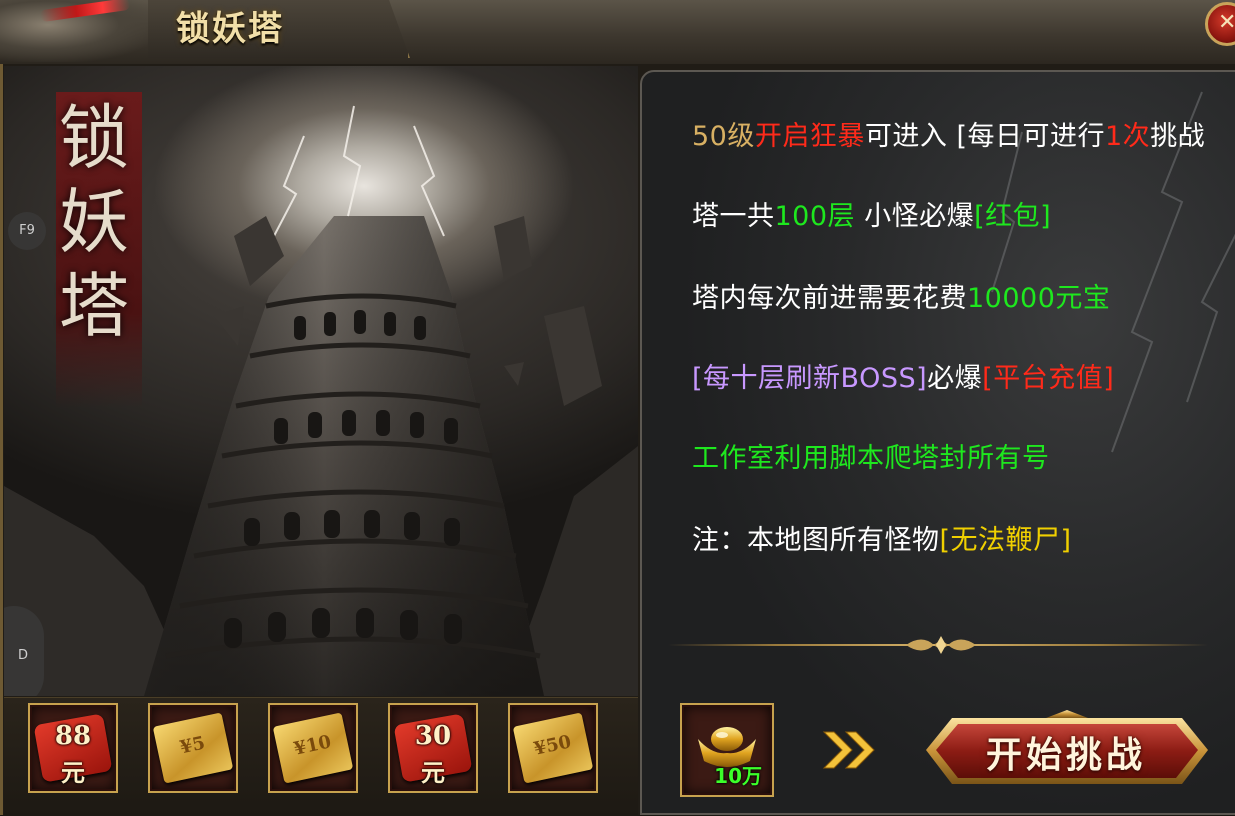  What do you see at coordinates (1048, 378) in the screenshot?
I see `recharge-reward: [平台充值]` at bounding box center [1048, 378].